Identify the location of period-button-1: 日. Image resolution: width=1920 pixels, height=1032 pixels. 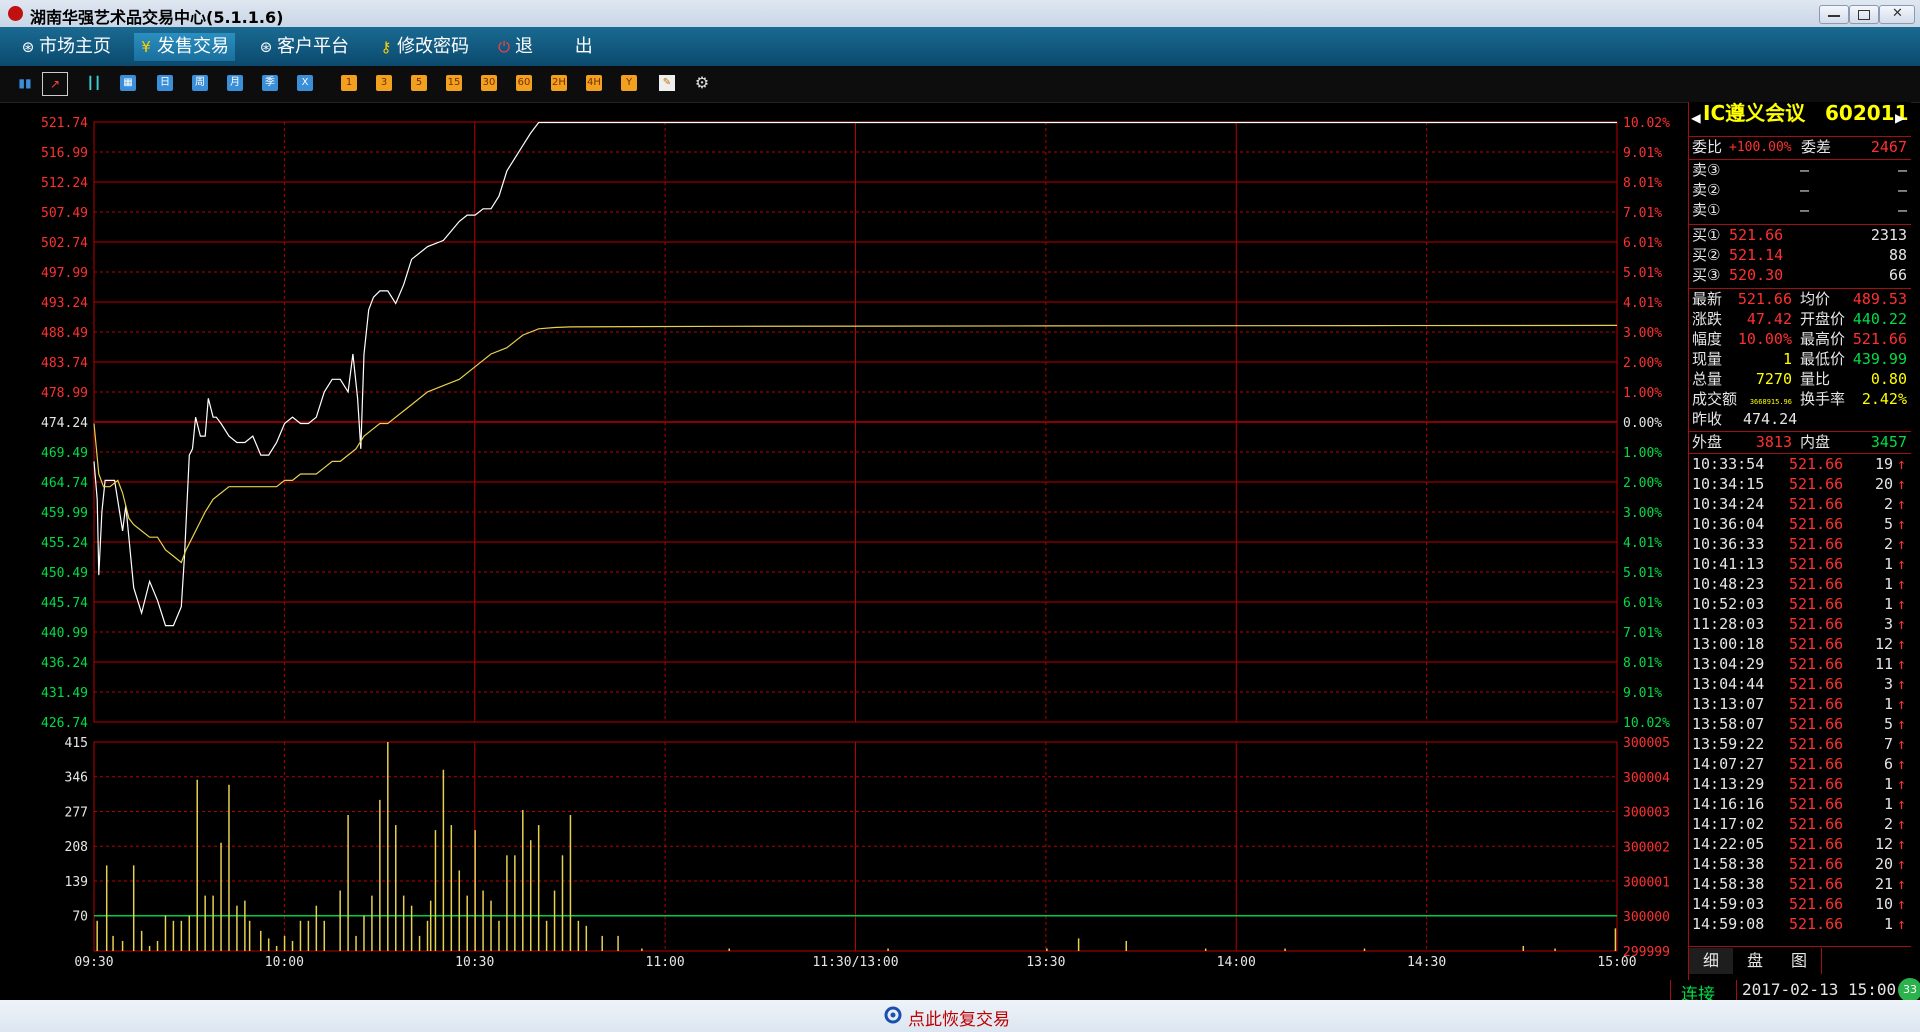
(165, 83).